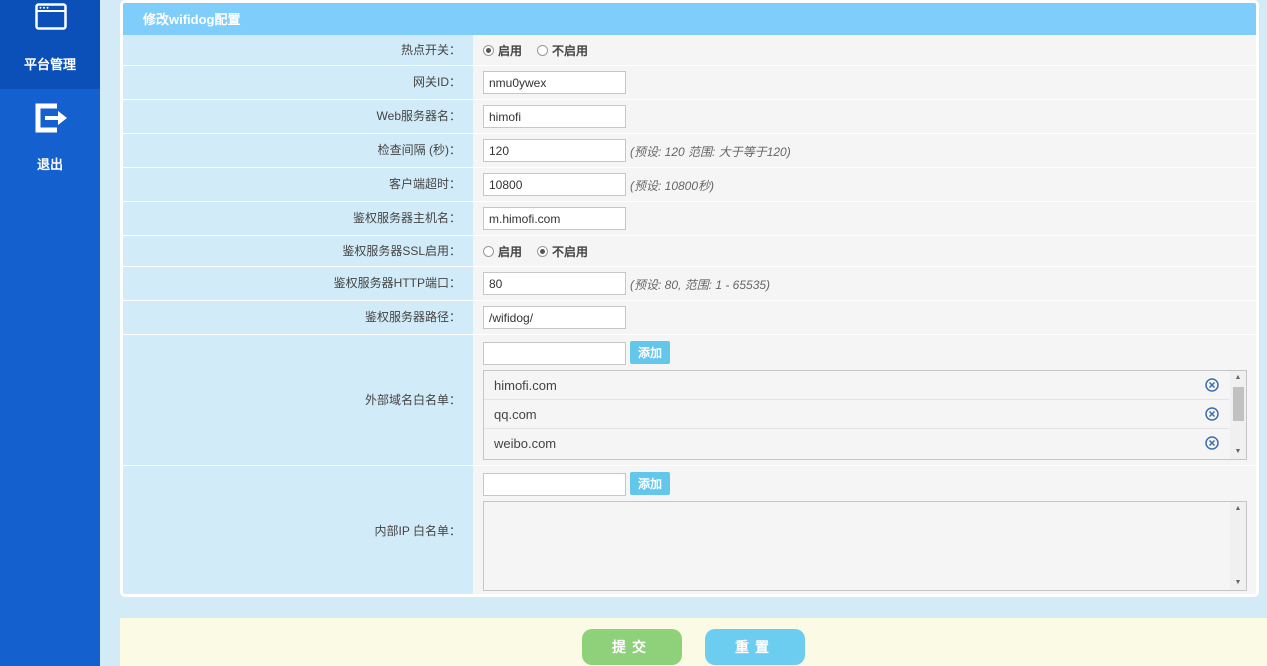  Describe the element at coordinates (554, 317) in the screenshot. I see `auth-path-input` at that location.